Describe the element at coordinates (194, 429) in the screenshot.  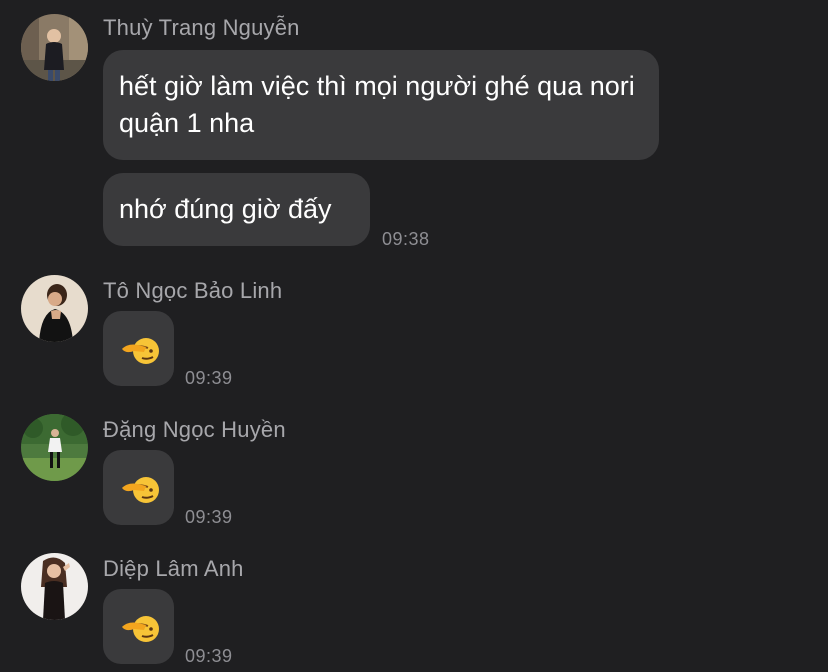
I see `sender-name: Đặng Ngọc Huyền` at that location.